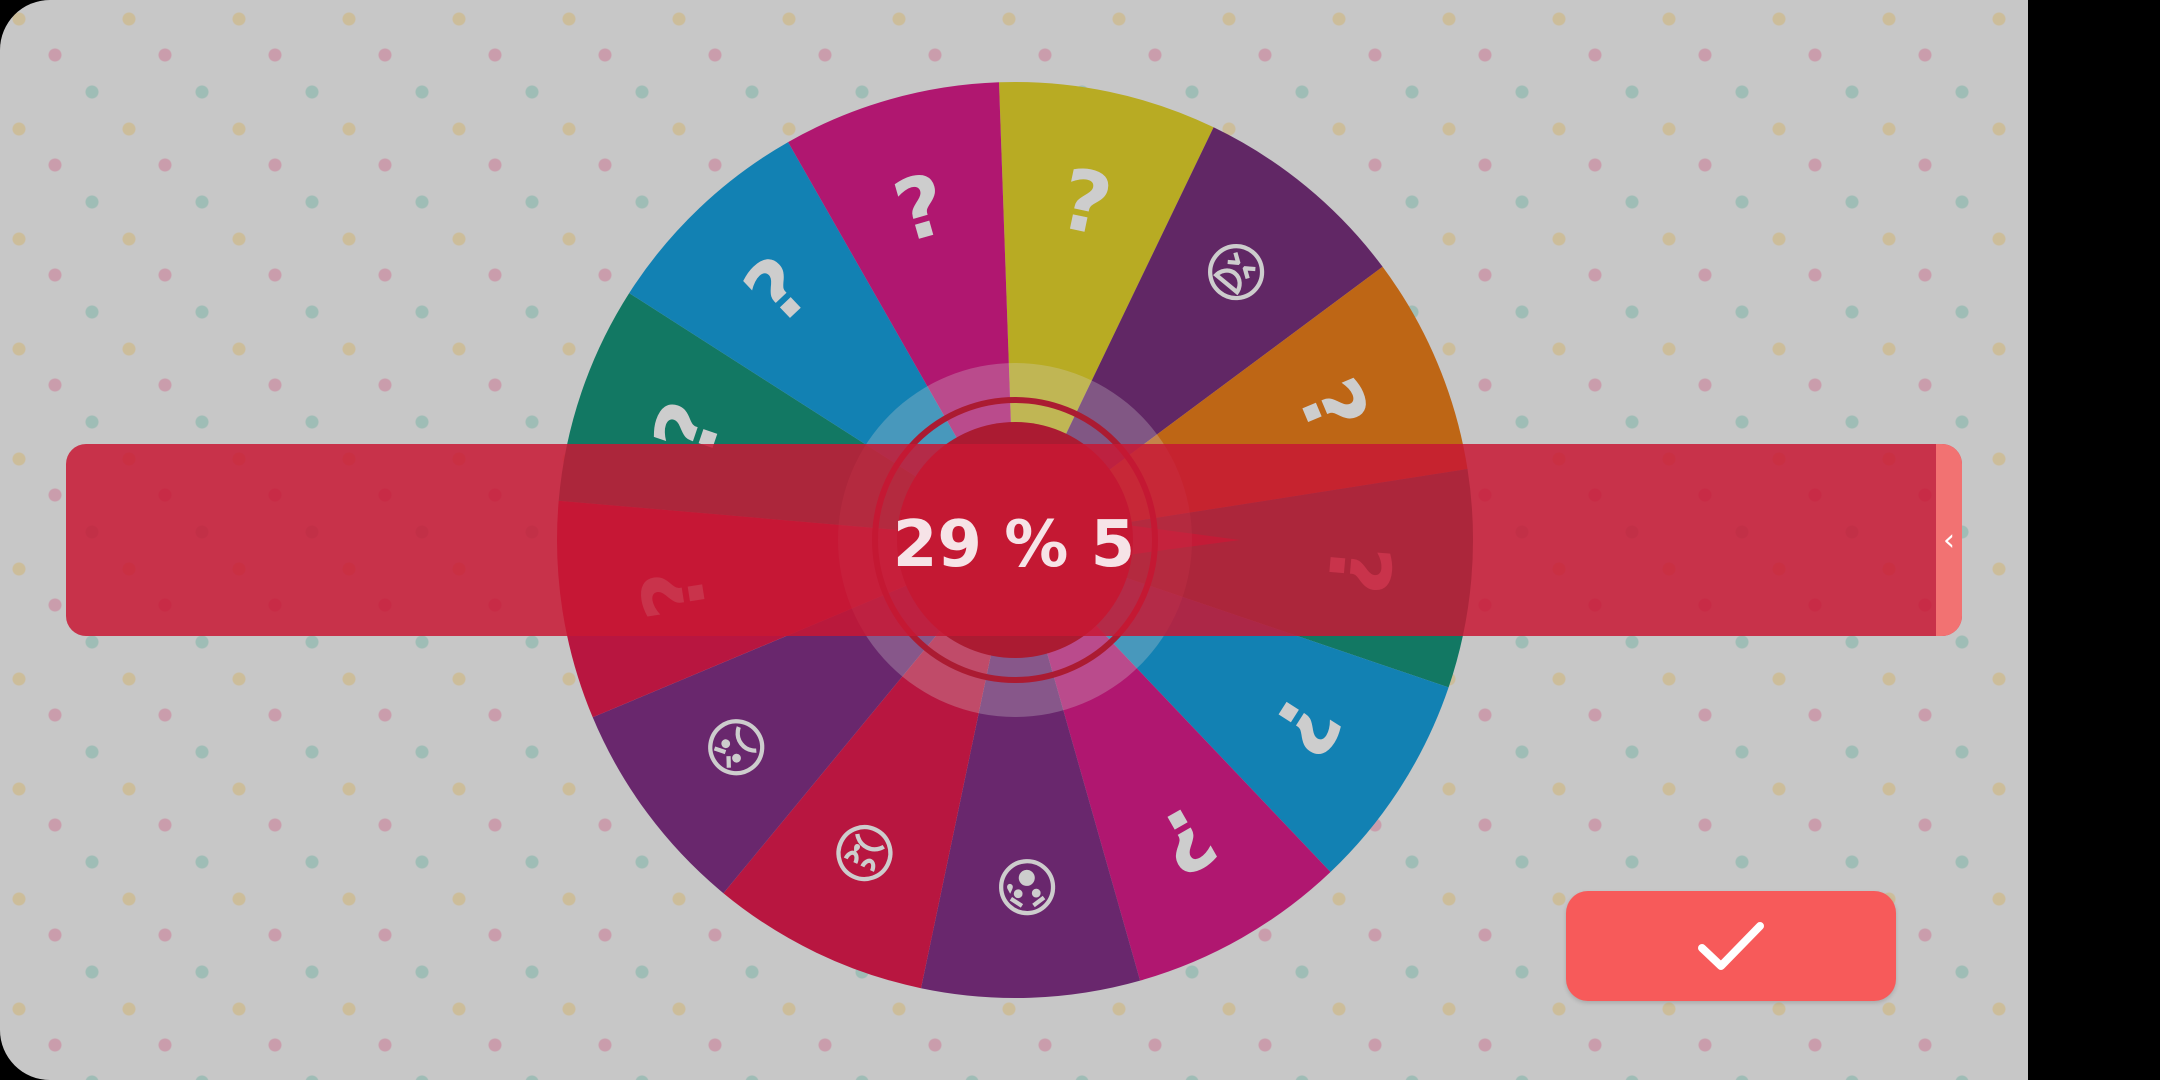  Describe the element at coordinates (2094, 540) in the screenshot. I see `device-bezel` at that location.